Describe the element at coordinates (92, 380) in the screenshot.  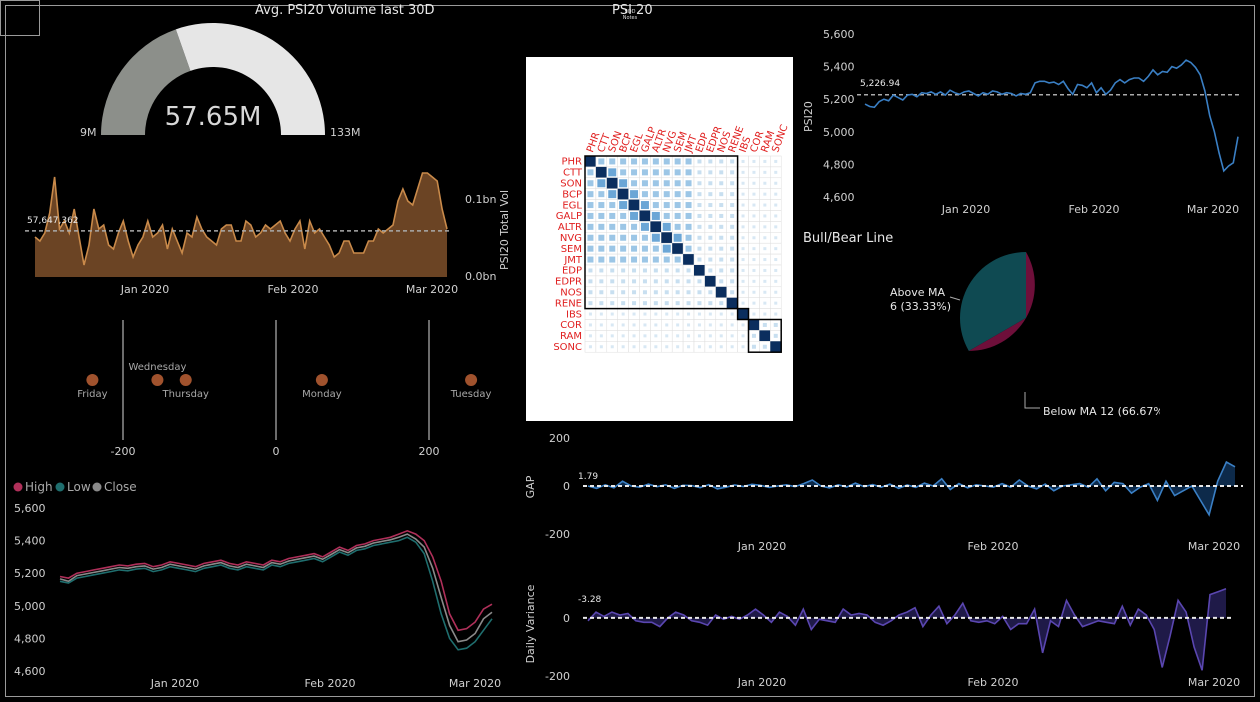
I see `day-point` at that location.